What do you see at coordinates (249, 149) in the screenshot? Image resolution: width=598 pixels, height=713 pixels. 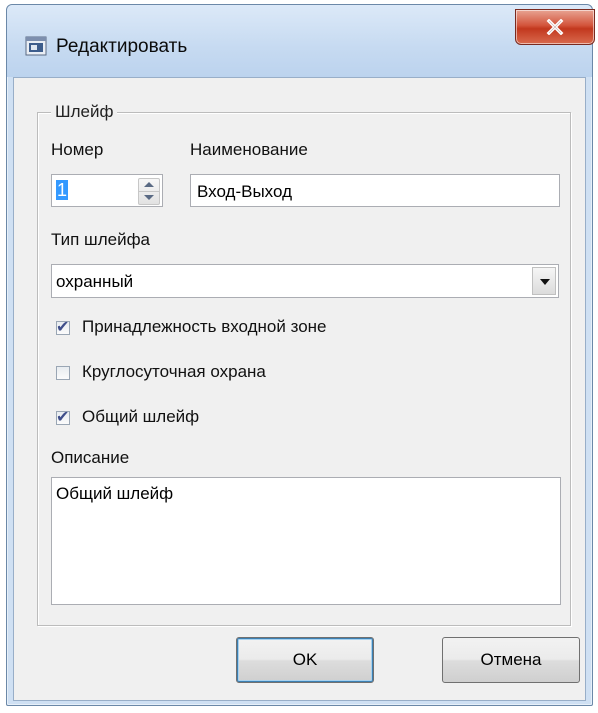 I see `name-label: Наименование` at bounding box center [249, 149].